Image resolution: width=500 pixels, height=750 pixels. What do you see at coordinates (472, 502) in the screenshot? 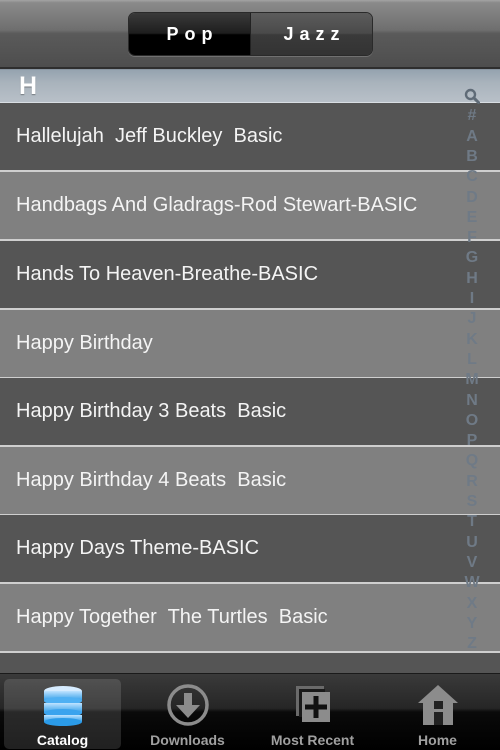
I see `index-letter: S` at bounding box center [472, 502].